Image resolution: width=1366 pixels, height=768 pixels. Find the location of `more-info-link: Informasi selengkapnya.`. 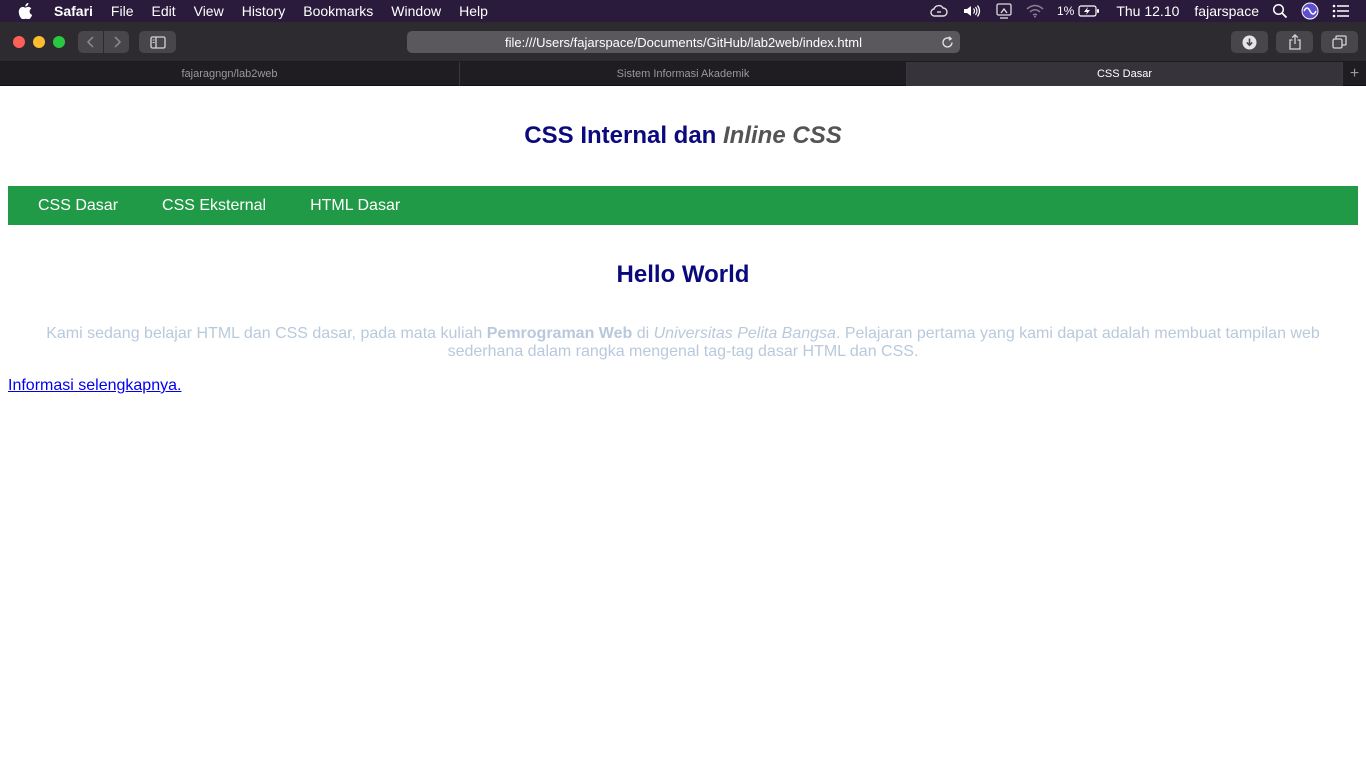

more-info-link: Informasi selengkapnya. is located at coordinates (94, 386).